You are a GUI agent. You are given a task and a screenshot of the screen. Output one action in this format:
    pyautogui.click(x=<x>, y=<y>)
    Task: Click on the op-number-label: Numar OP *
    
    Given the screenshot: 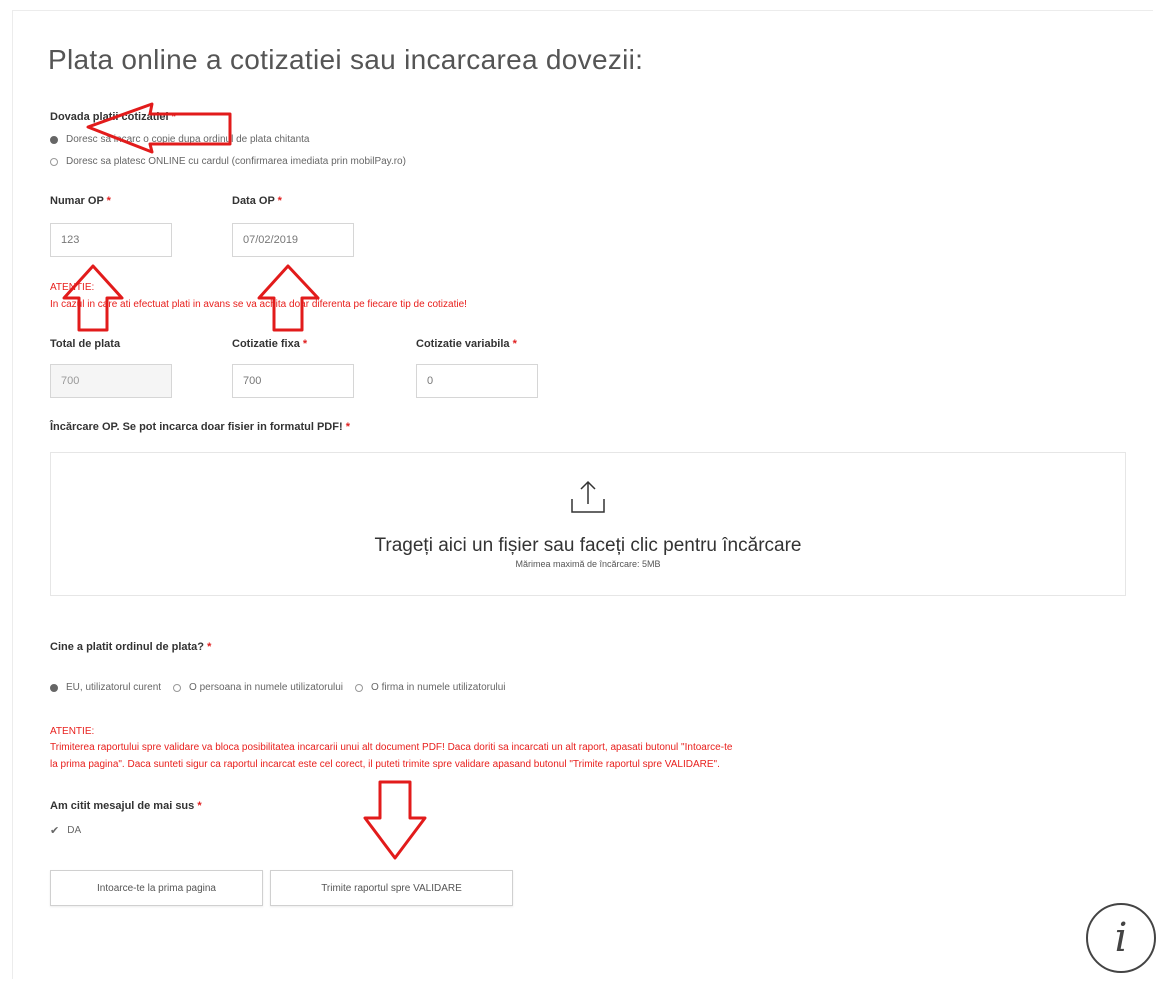 What is the action you would take?
    pyautogui.click(x=80, y=201)
    